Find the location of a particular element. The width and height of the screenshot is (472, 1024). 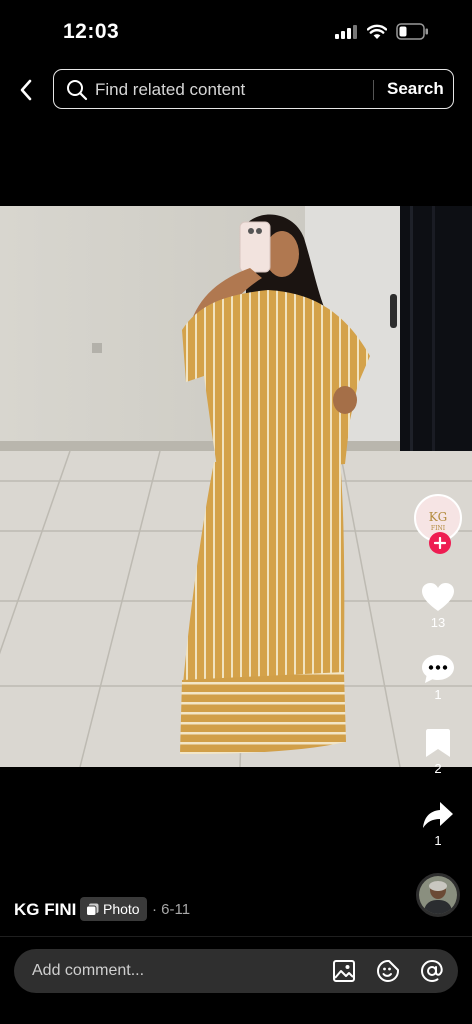

chevron-left-icon is located at coordinates (26, 90).